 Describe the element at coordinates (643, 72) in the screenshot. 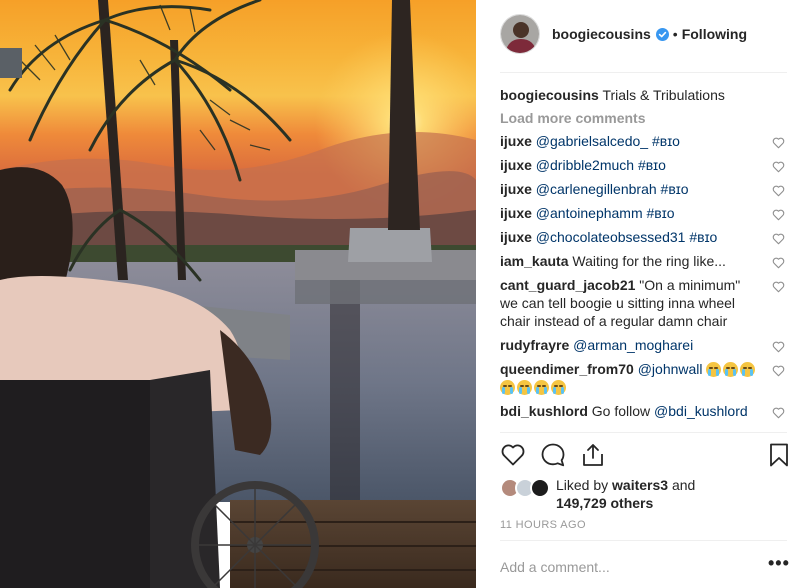

I see `header-divider` at that location.